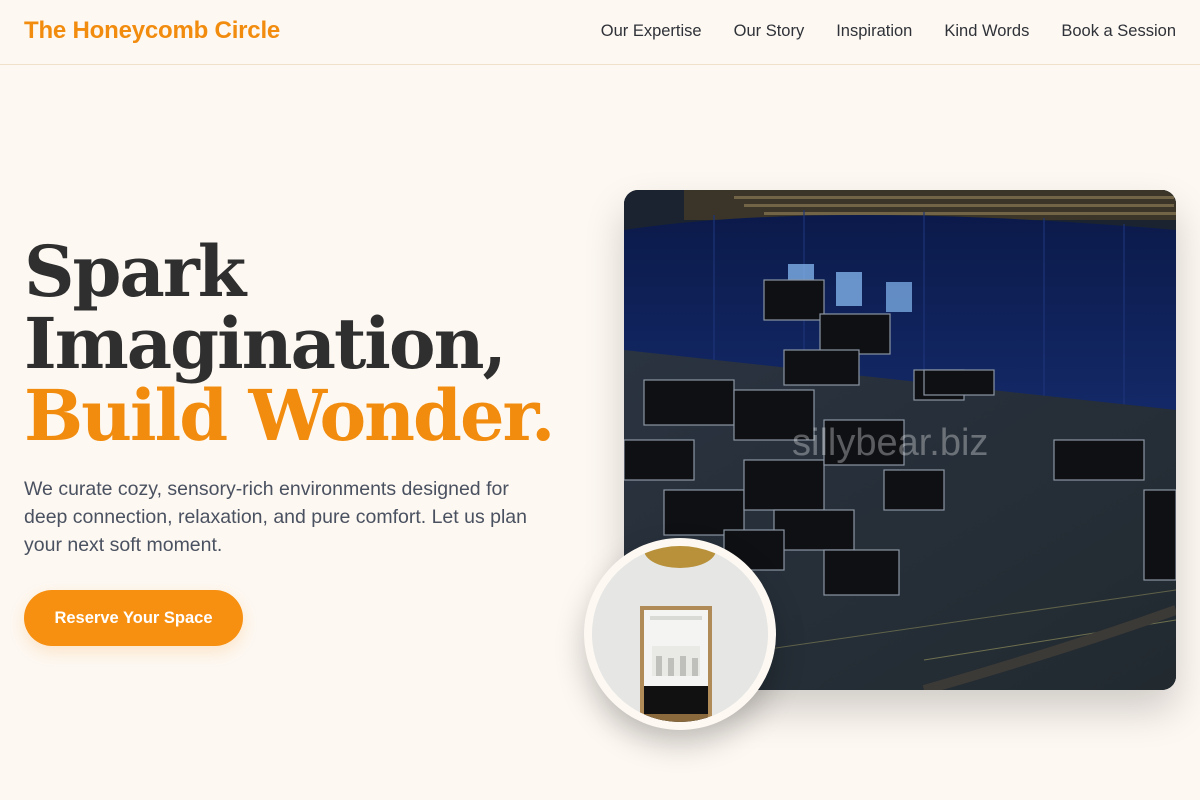  Describe the element at coordinates (289, 415) in the screenshot. I see `hero-title-accent-line: Build Wonder.` at that location.